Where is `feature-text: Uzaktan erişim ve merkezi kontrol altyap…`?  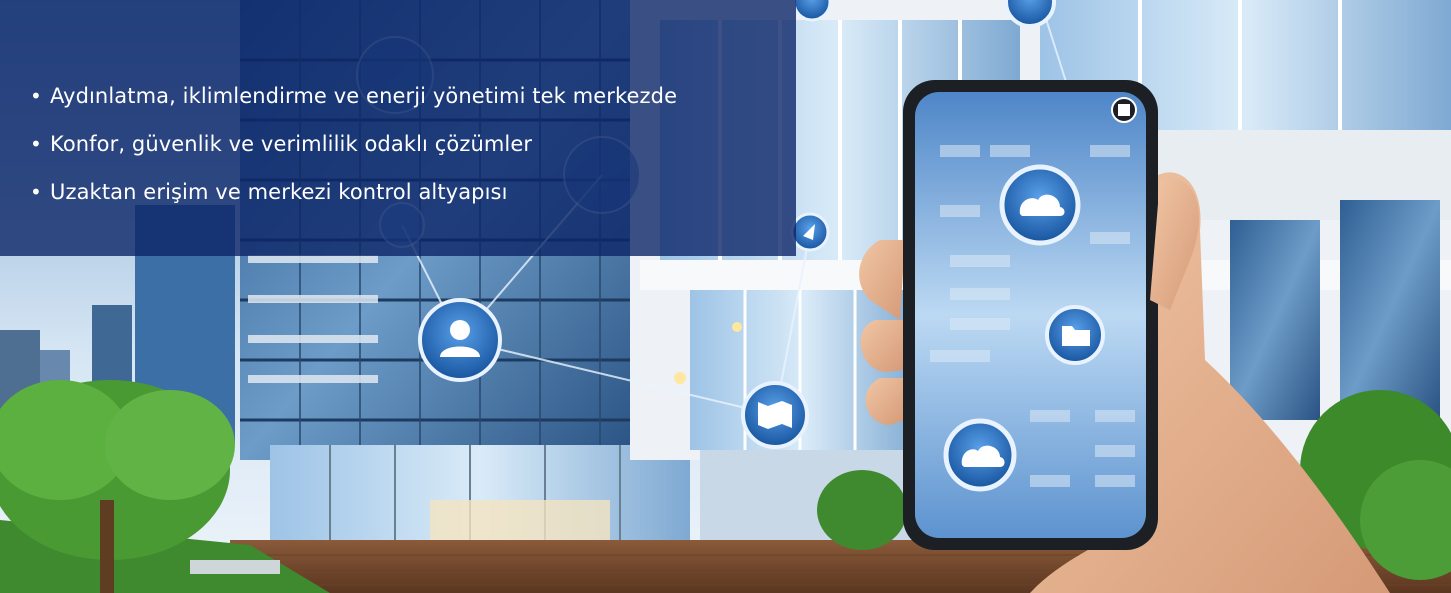
feature-text: Uzaktan erişim ve merkezi kontrol altyap… is located at coordinates (279, 192).